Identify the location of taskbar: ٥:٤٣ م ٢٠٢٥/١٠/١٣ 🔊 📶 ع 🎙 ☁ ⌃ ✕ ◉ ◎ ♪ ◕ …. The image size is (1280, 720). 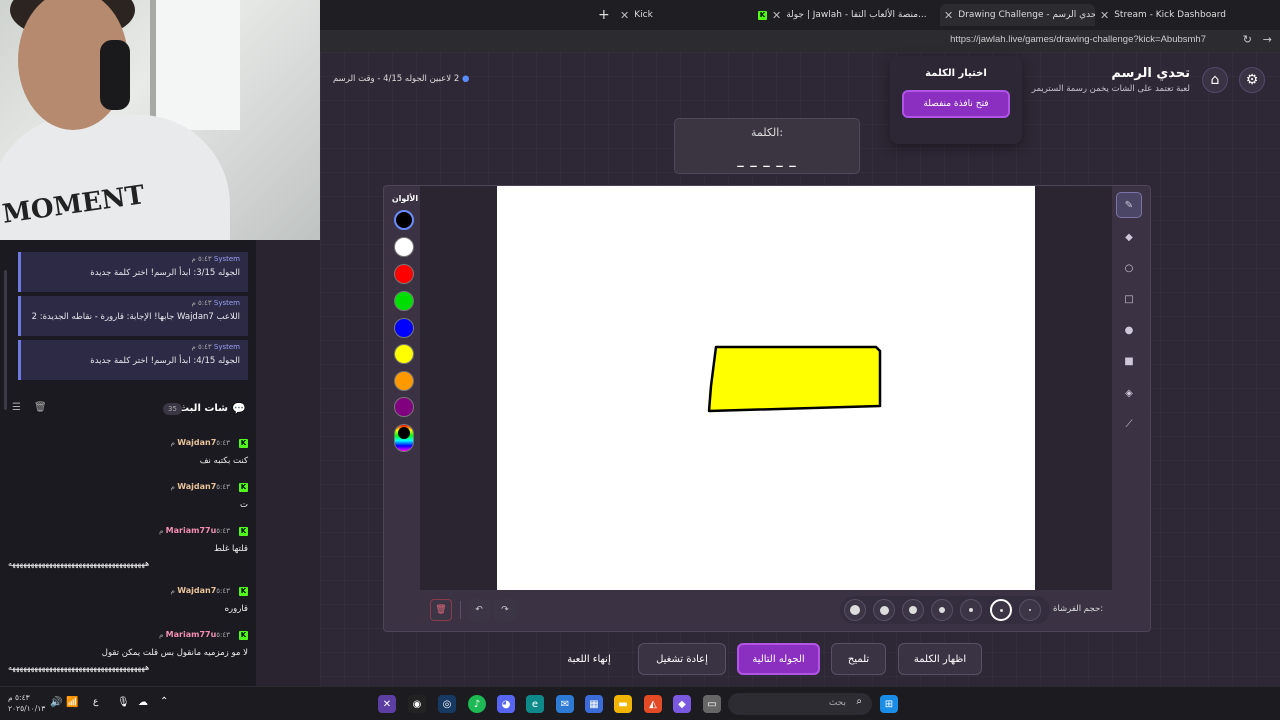
(640, 703).